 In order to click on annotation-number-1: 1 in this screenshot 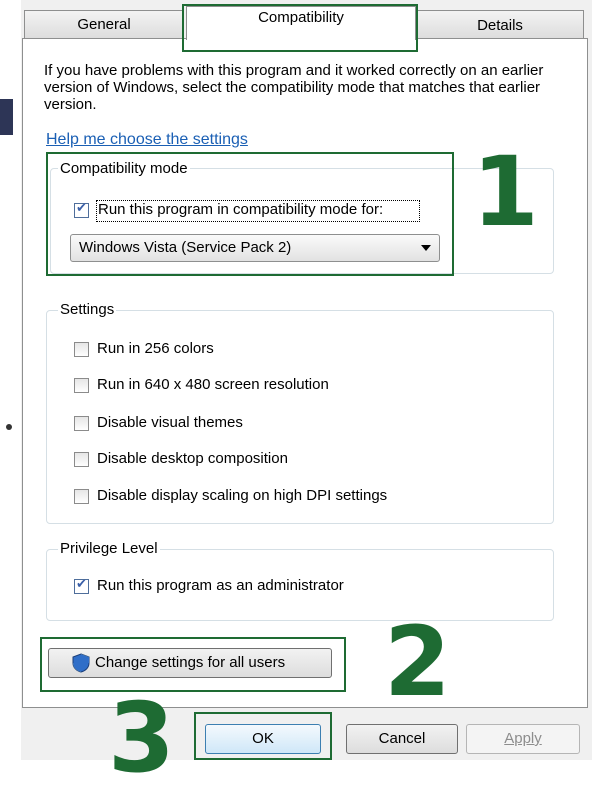, I will do `click(505, 192)`.